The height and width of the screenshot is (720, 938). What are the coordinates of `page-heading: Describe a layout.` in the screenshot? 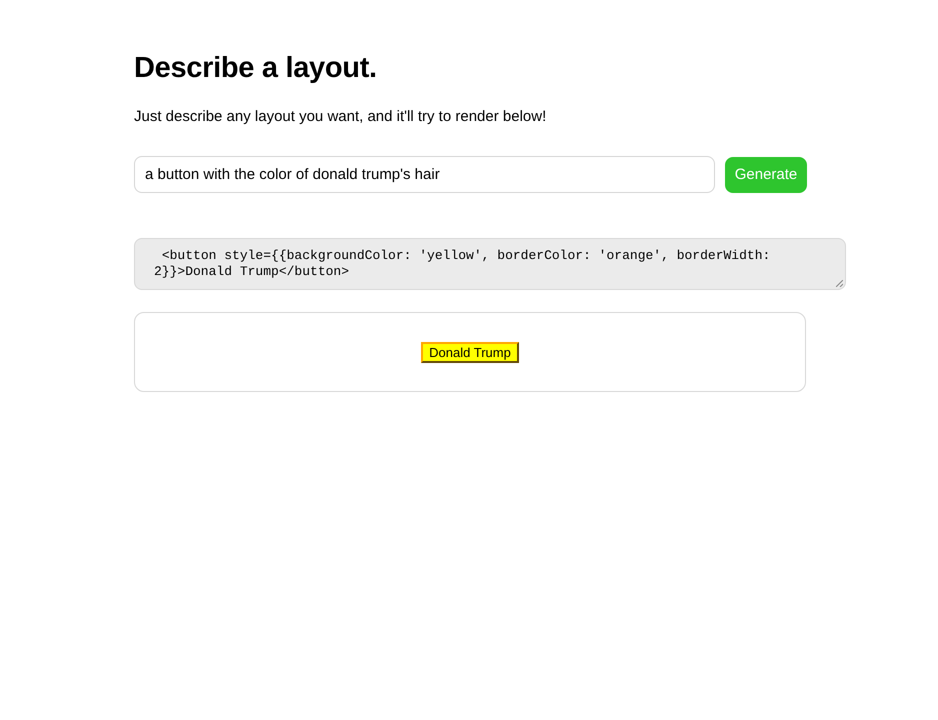 It's located at (256, 68).